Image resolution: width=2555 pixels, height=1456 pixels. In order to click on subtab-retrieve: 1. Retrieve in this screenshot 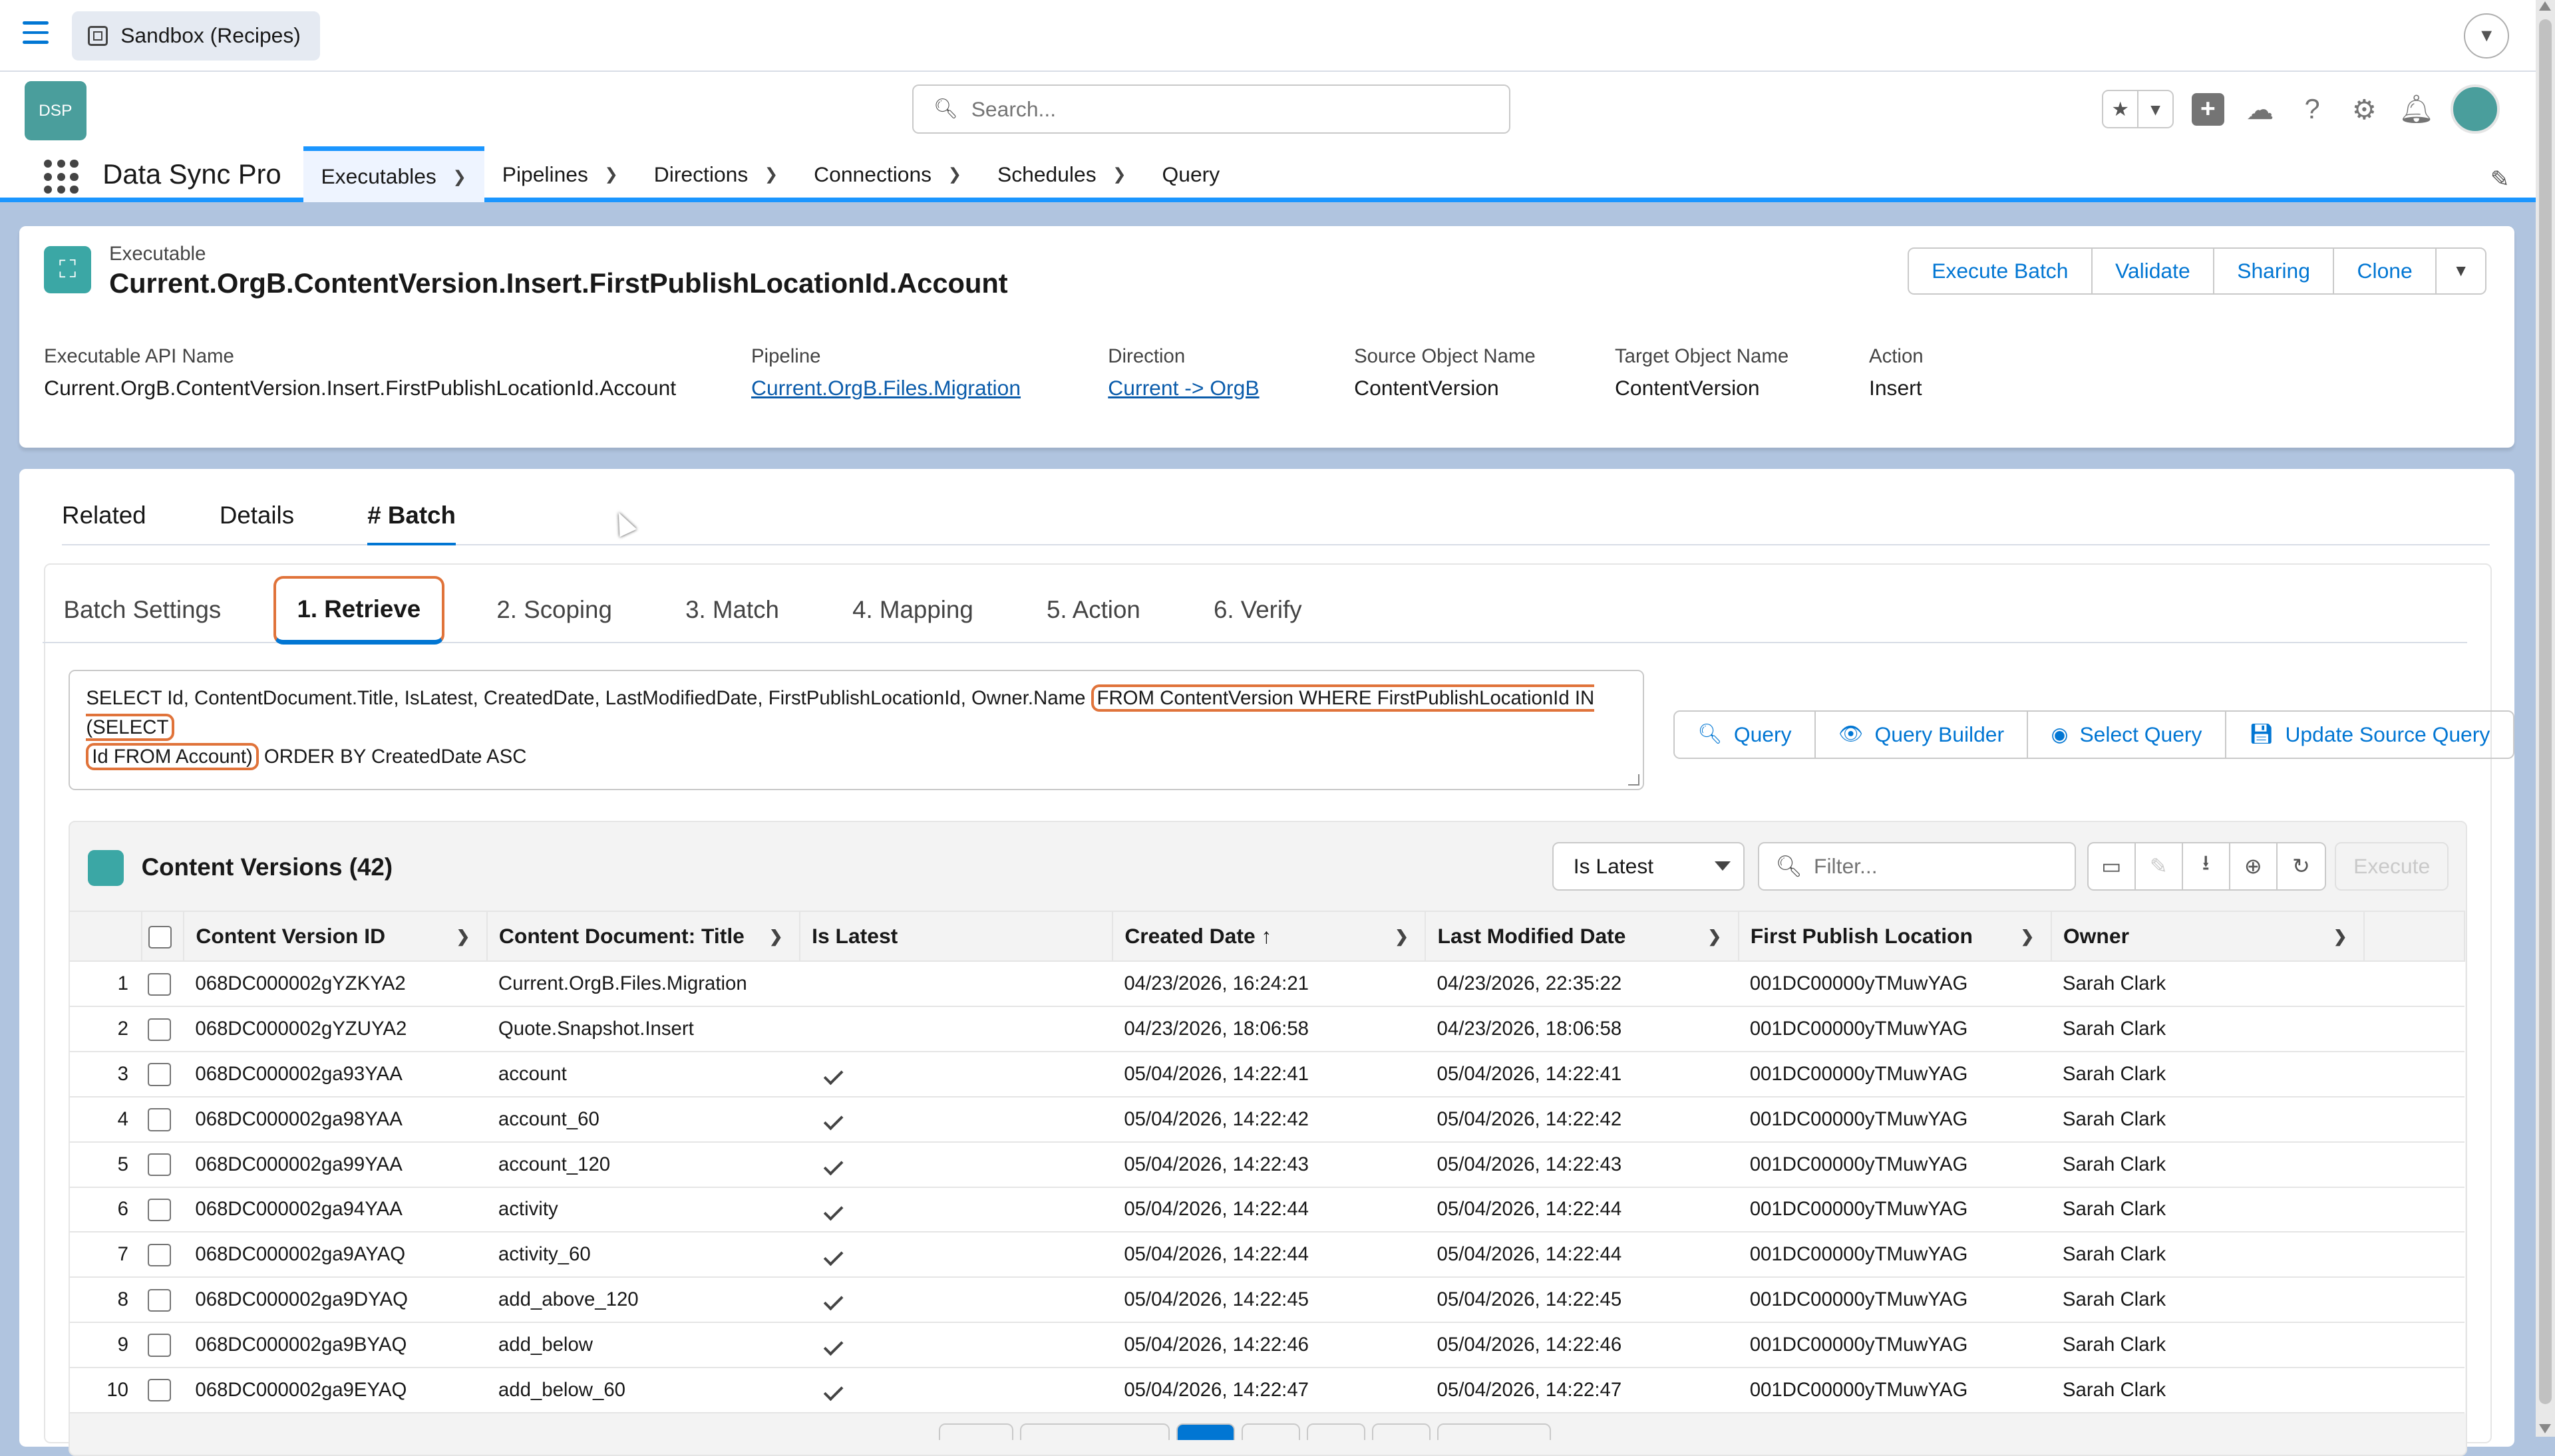, I will do `click(359, 610)`.